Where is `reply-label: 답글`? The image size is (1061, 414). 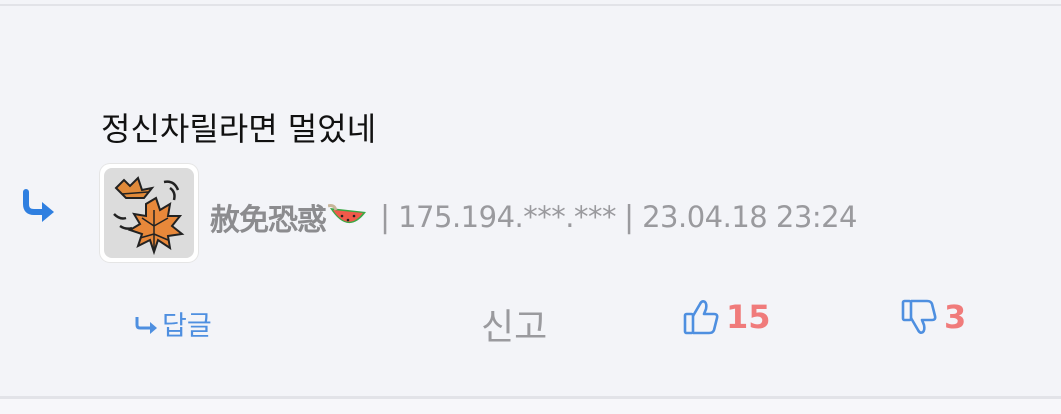
reply-label: 답글 is located at coordinates (187, 326).